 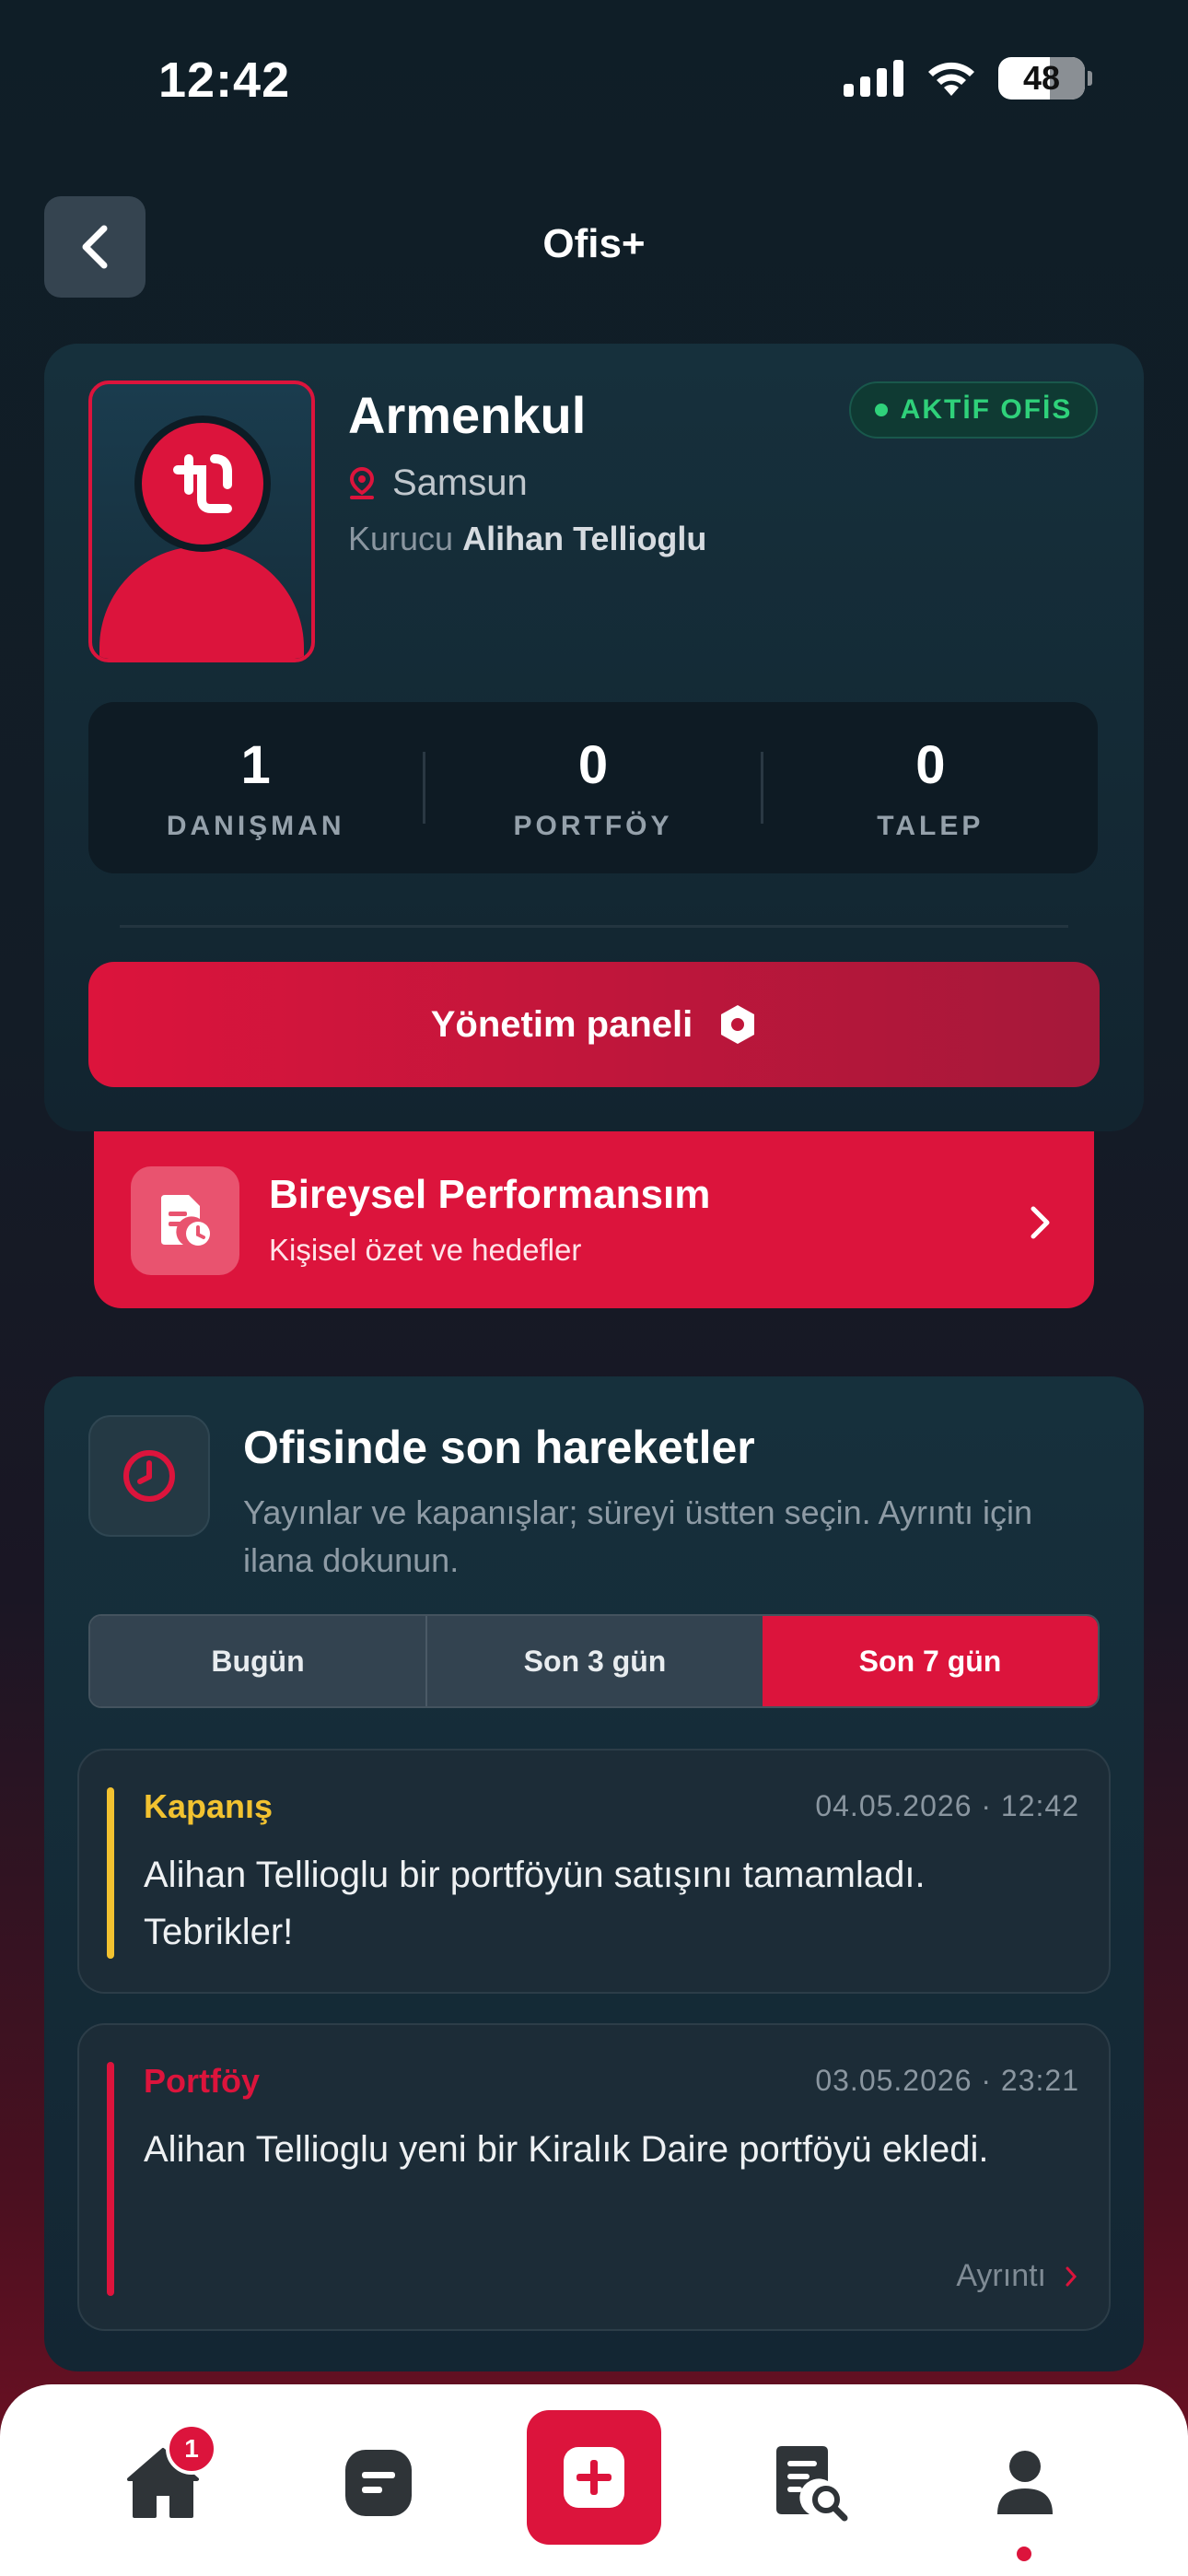 What do you see at coordinates (256, 764) in the screenshot?
I see `stat-value: 1` at bounding box center [256, 764].